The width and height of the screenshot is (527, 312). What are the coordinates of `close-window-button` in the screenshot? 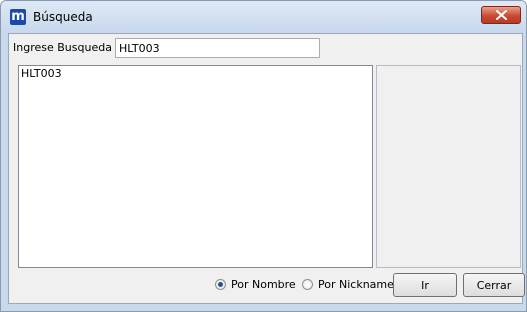 It's located at (501, 15).